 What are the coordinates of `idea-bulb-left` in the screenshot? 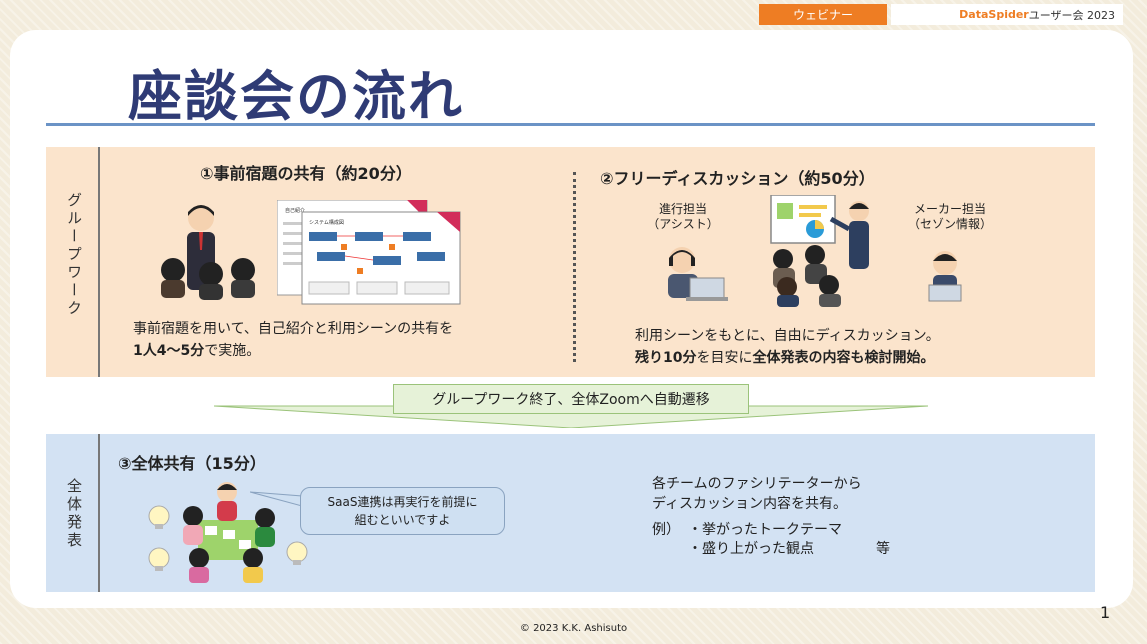 It's located at (159, 516).